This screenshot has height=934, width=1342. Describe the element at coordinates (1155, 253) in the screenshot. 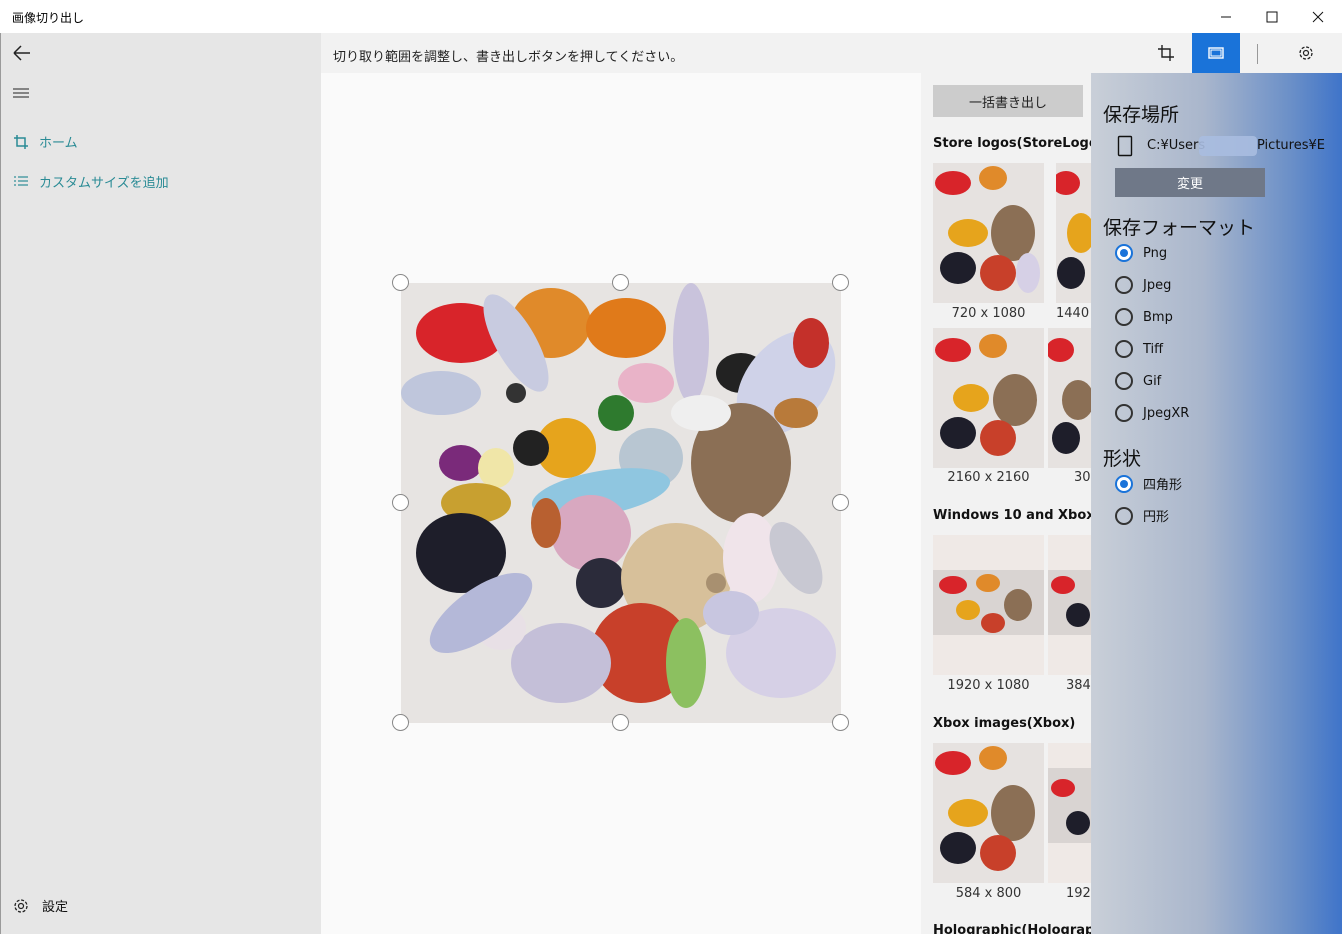

I see `format-label: Png` at that location.